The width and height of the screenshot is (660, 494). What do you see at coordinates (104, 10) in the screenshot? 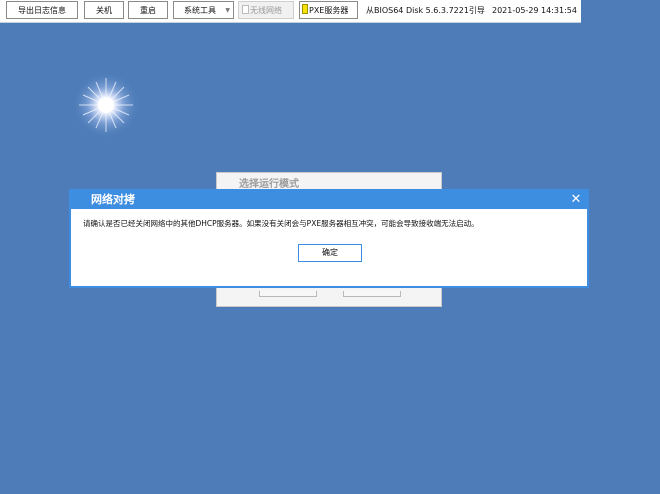
I see `shutdown-button: 关机` at bounding box center [104, 10].